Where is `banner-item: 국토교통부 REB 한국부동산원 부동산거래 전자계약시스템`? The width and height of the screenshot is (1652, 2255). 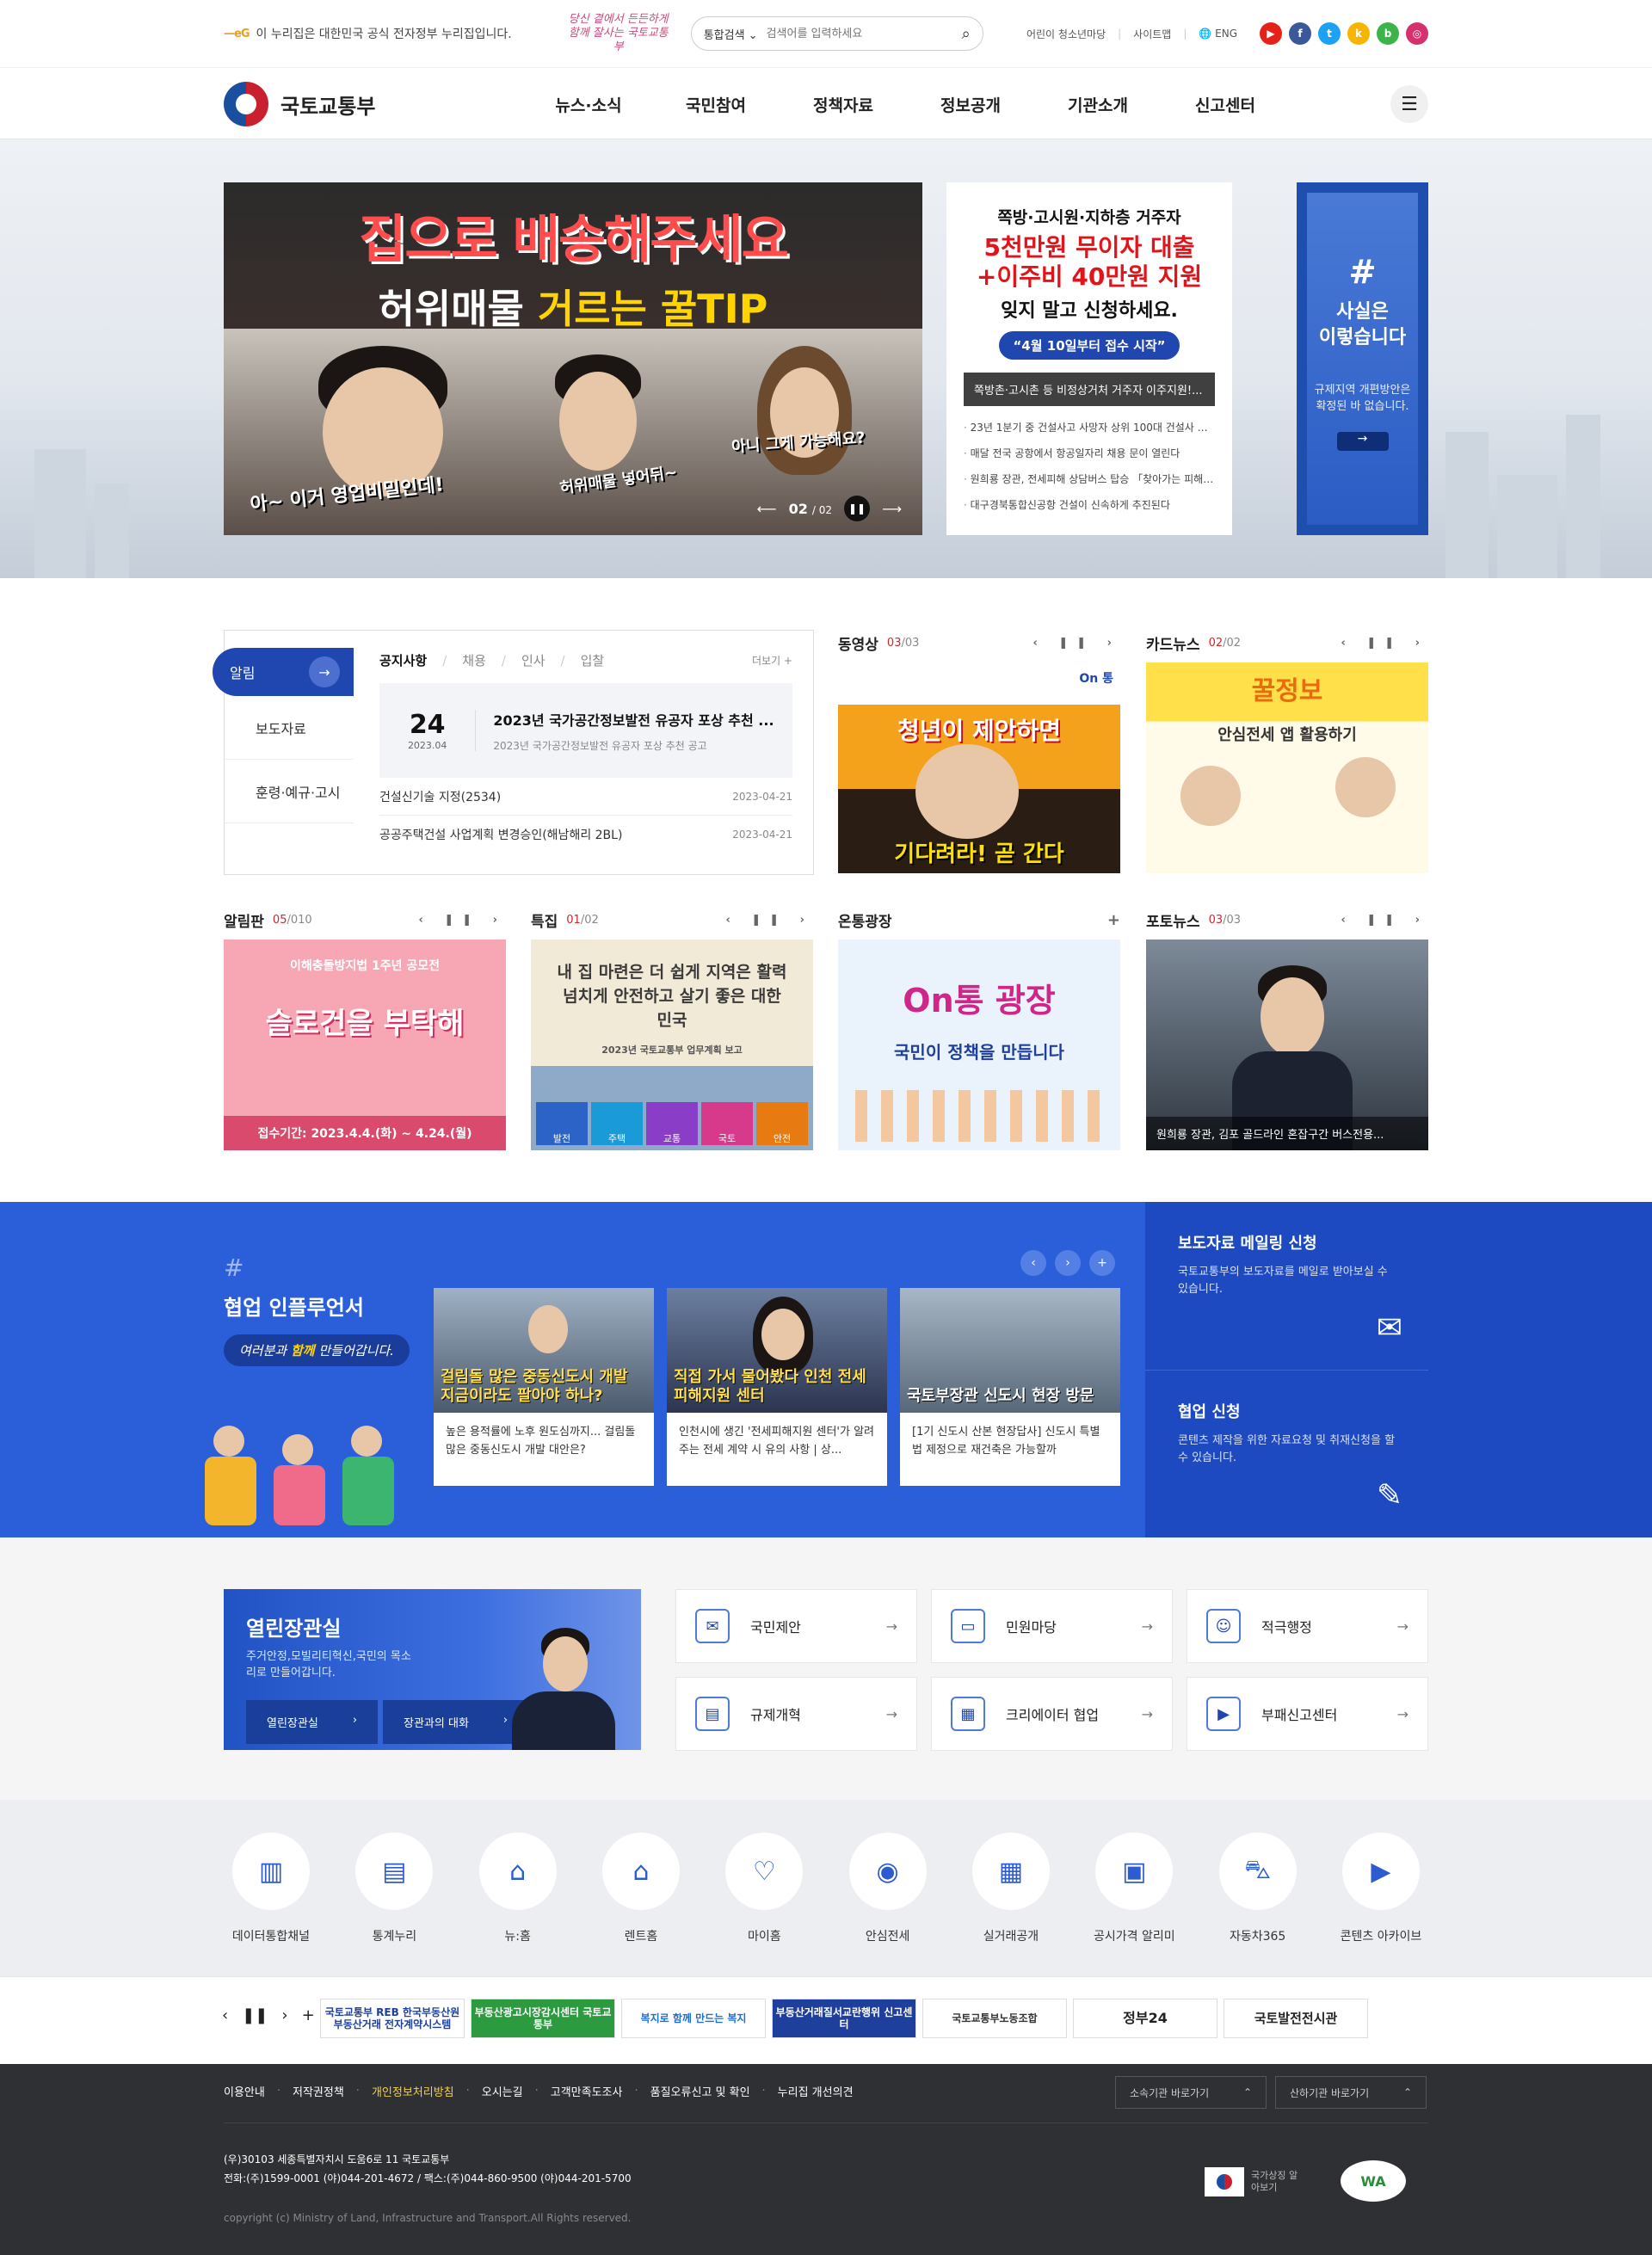 banner-item: 국토교통부 REB 한국부동산원 부동산거래 전자계약시스템 is located at coordinates (392, 2018).